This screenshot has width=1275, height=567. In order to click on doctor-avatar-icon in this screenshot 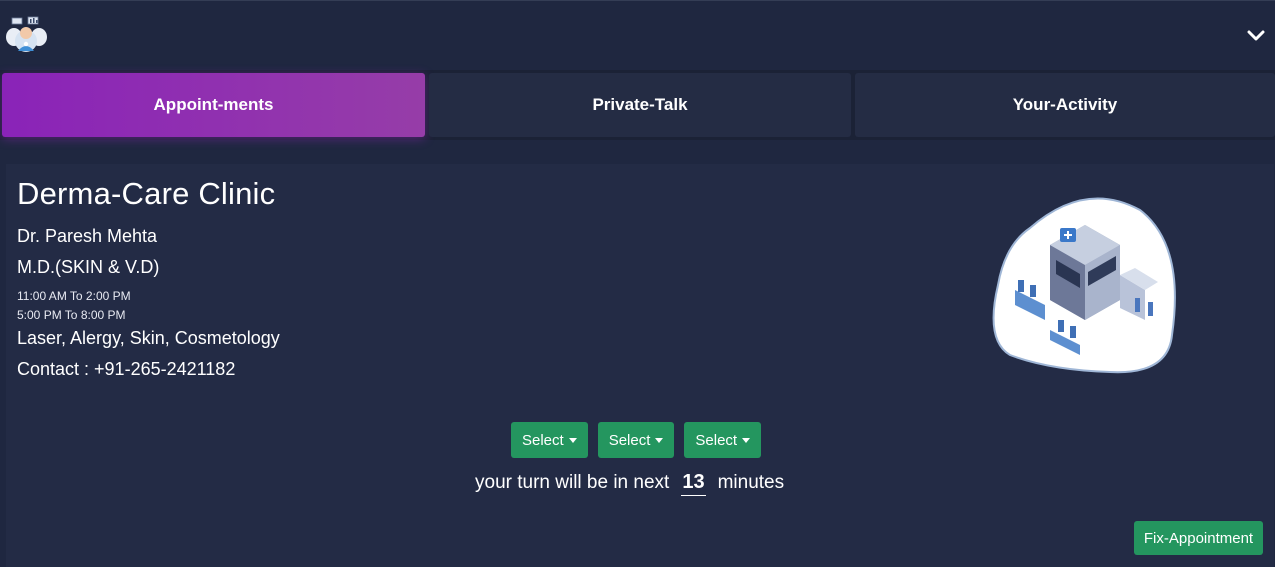, I will do `click(26, 35)`.